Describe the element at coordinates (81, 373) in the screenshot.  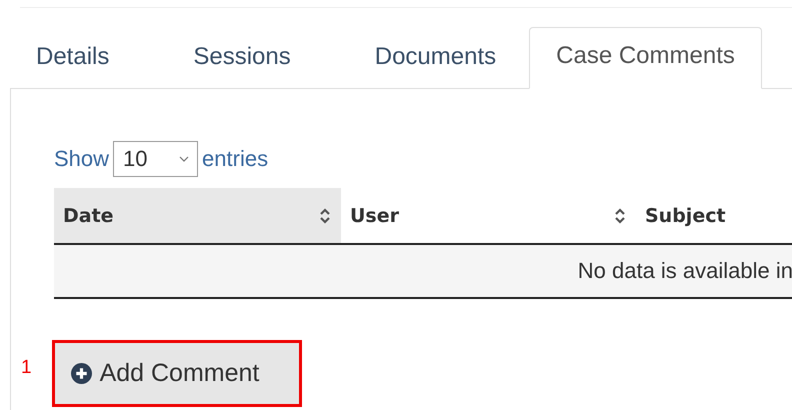
I see `plus-circle-icon` at that location.